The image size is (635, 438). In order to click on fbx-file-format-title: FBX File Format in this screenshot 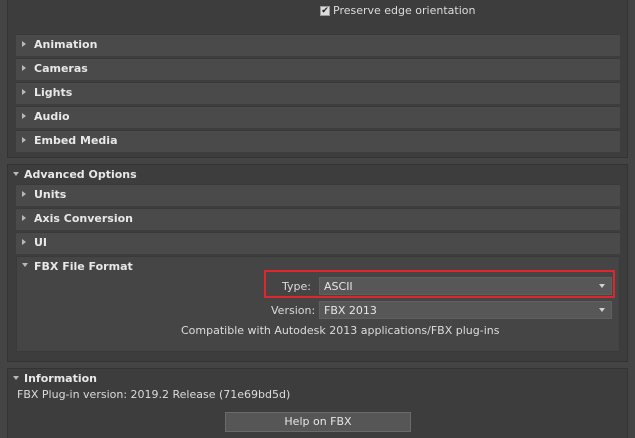, I will do `click(83, 266)`.